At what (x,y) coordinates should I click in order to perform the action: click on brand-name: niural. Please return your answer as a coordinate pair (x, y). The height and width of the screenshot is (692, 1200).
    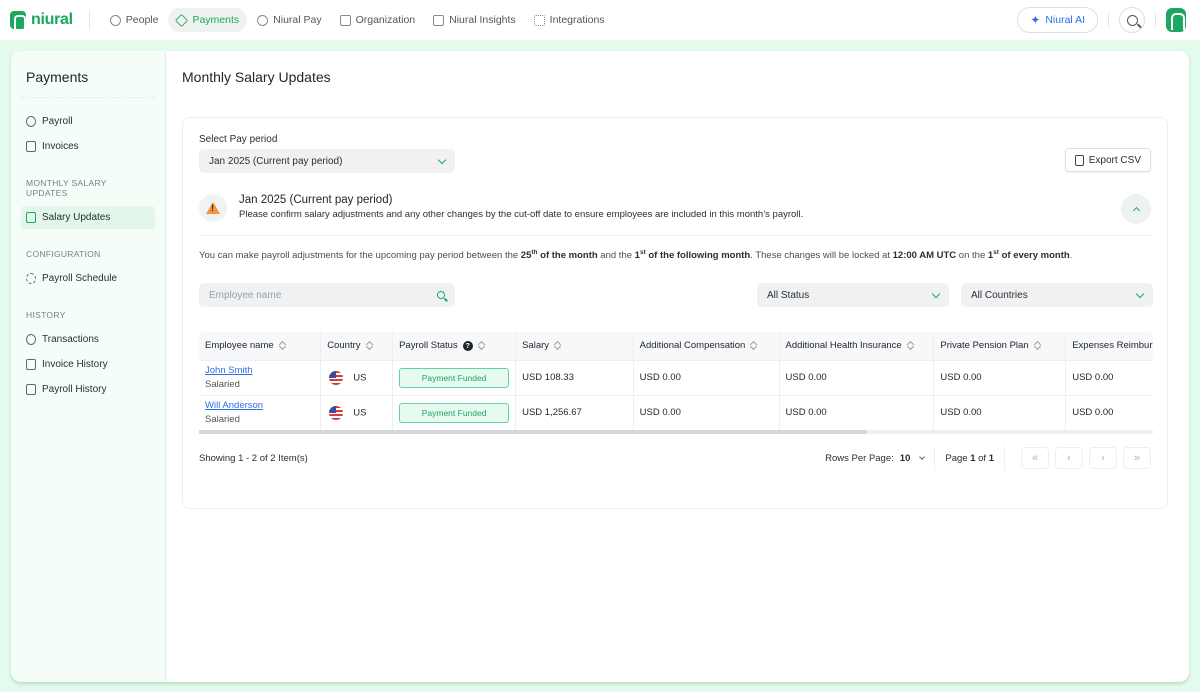
    Looking at the image, I should click on (52, 19).